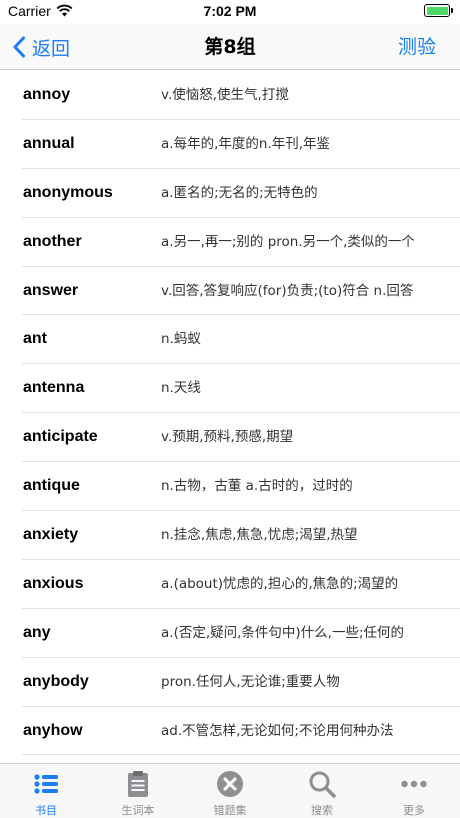 The image size is (460, 818). What do you see at coordinates (56, 681) in the screenshot?
I see `word-term: anybody` at bounding box center [56, 681].